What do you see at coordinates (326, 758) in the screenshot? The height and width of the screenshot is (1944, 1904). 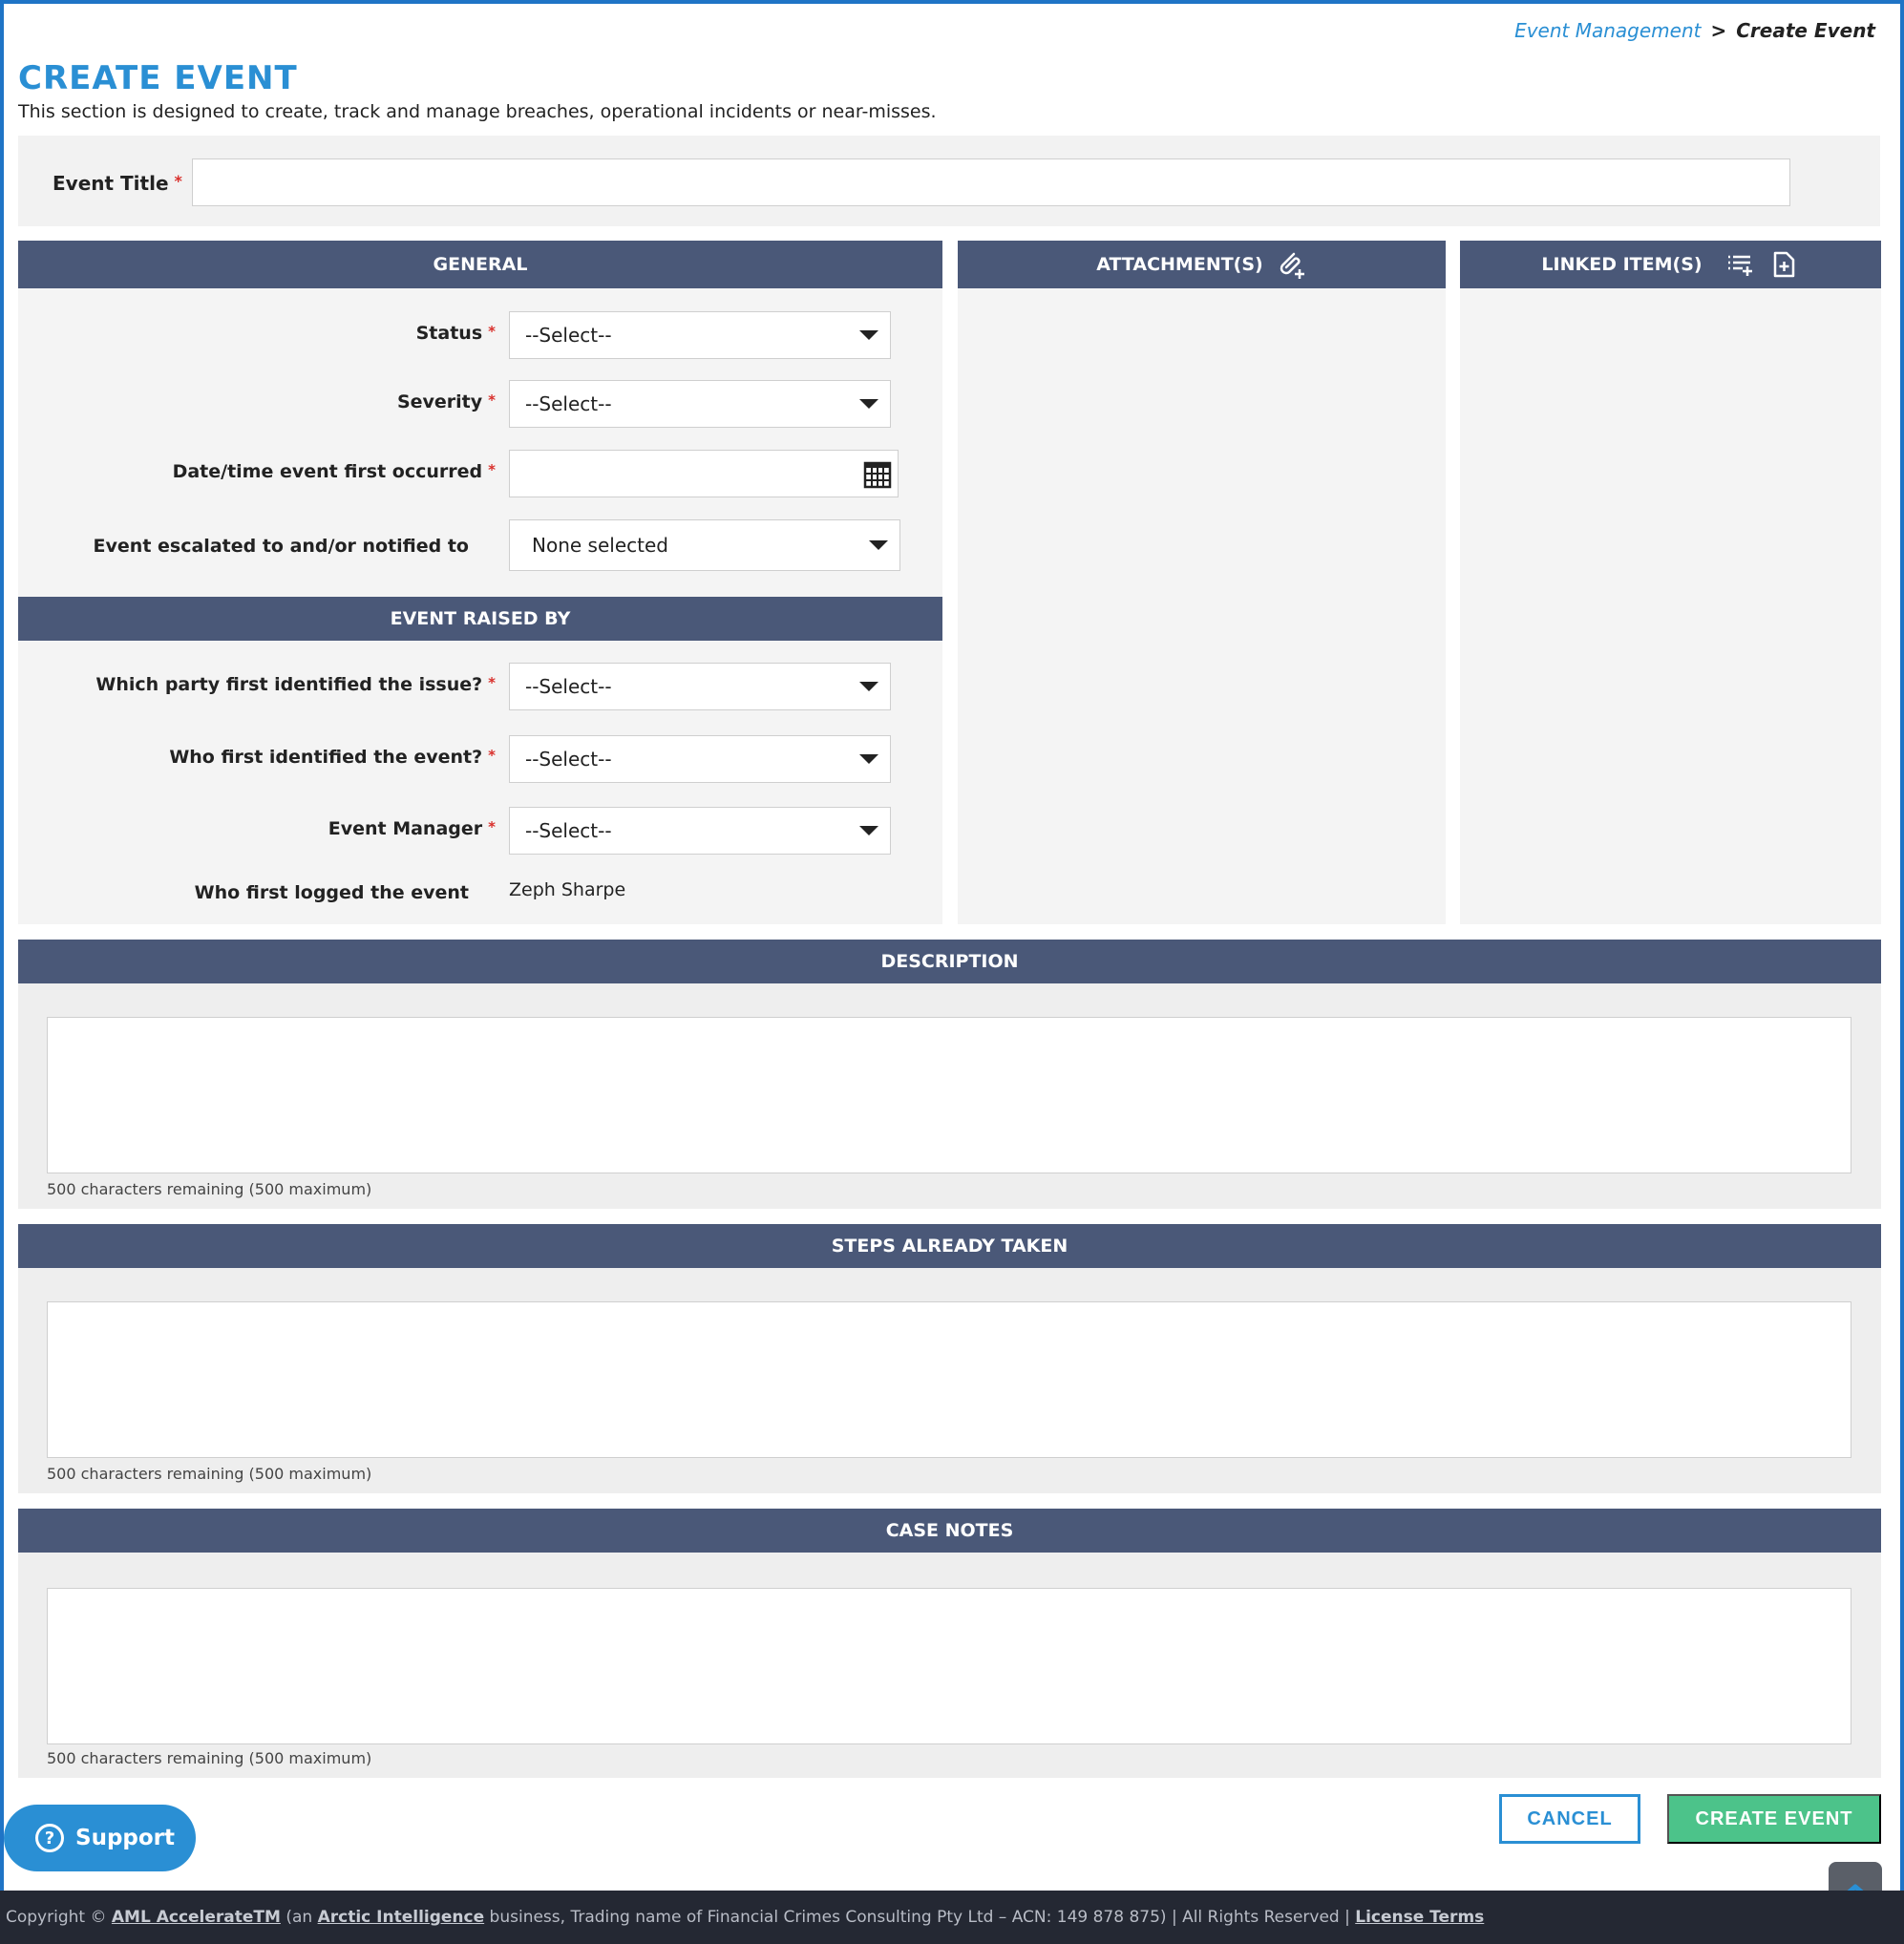 I see `who-identified-label-text: Who first identified the event?` at bounding box center [326, 758].